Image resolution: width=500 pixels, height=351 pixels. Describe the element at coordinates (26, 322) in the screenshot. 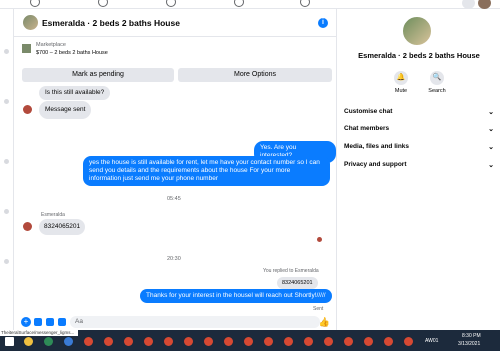

I see `plus-icon: +` at that location.